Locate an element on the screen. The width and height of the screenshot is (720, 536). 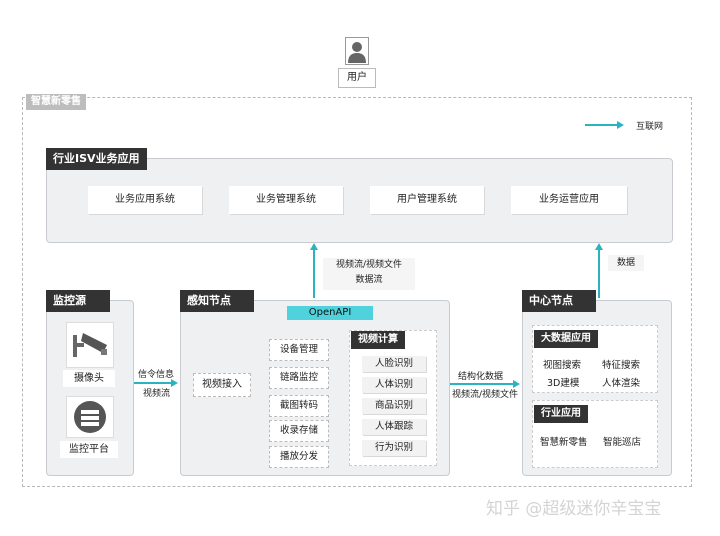
legend-arrow is located at coordinates (602, 125).